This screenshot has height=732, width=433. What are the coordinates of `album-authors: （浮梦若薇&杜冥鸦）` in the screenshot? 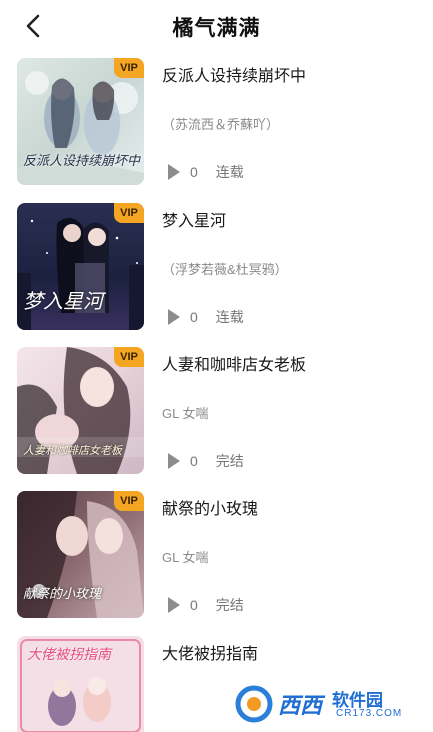 It's located at (225, 269).